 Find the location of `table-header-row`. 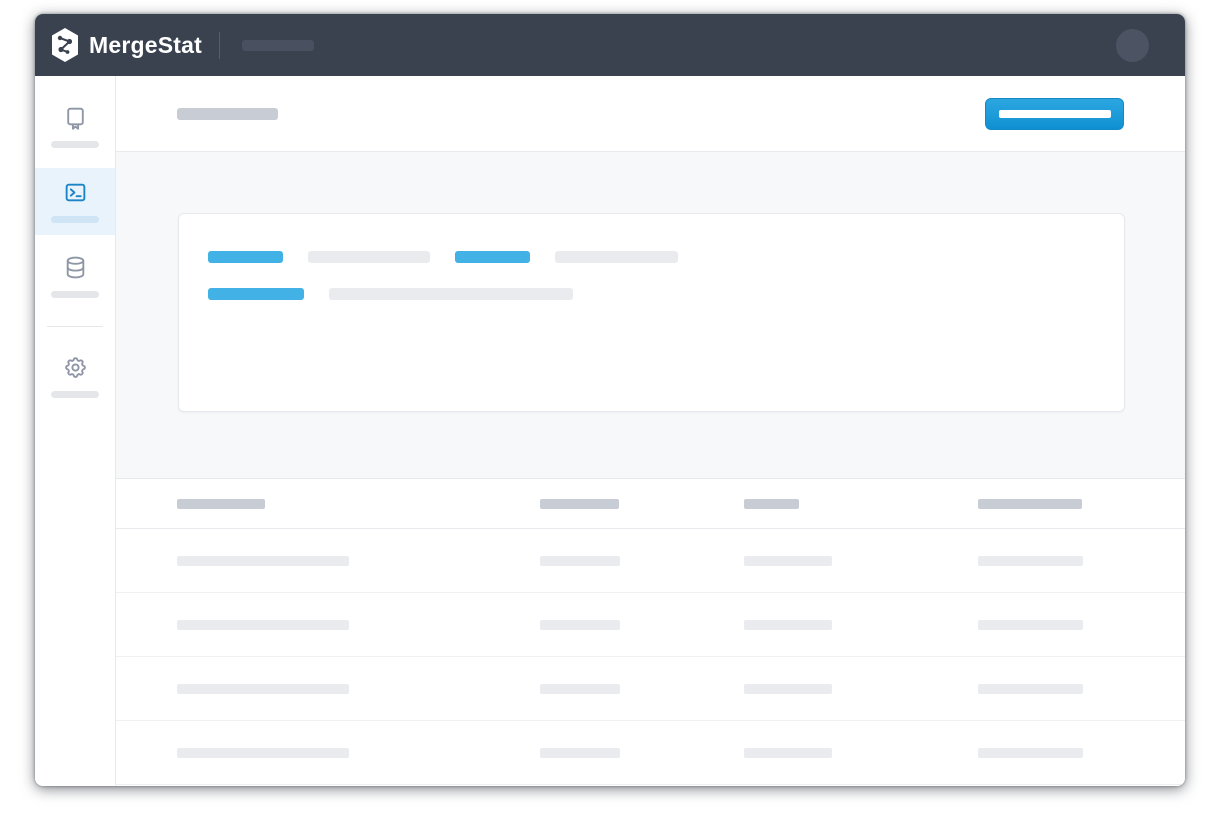

table-header-row is located at coordinates (650, 504).